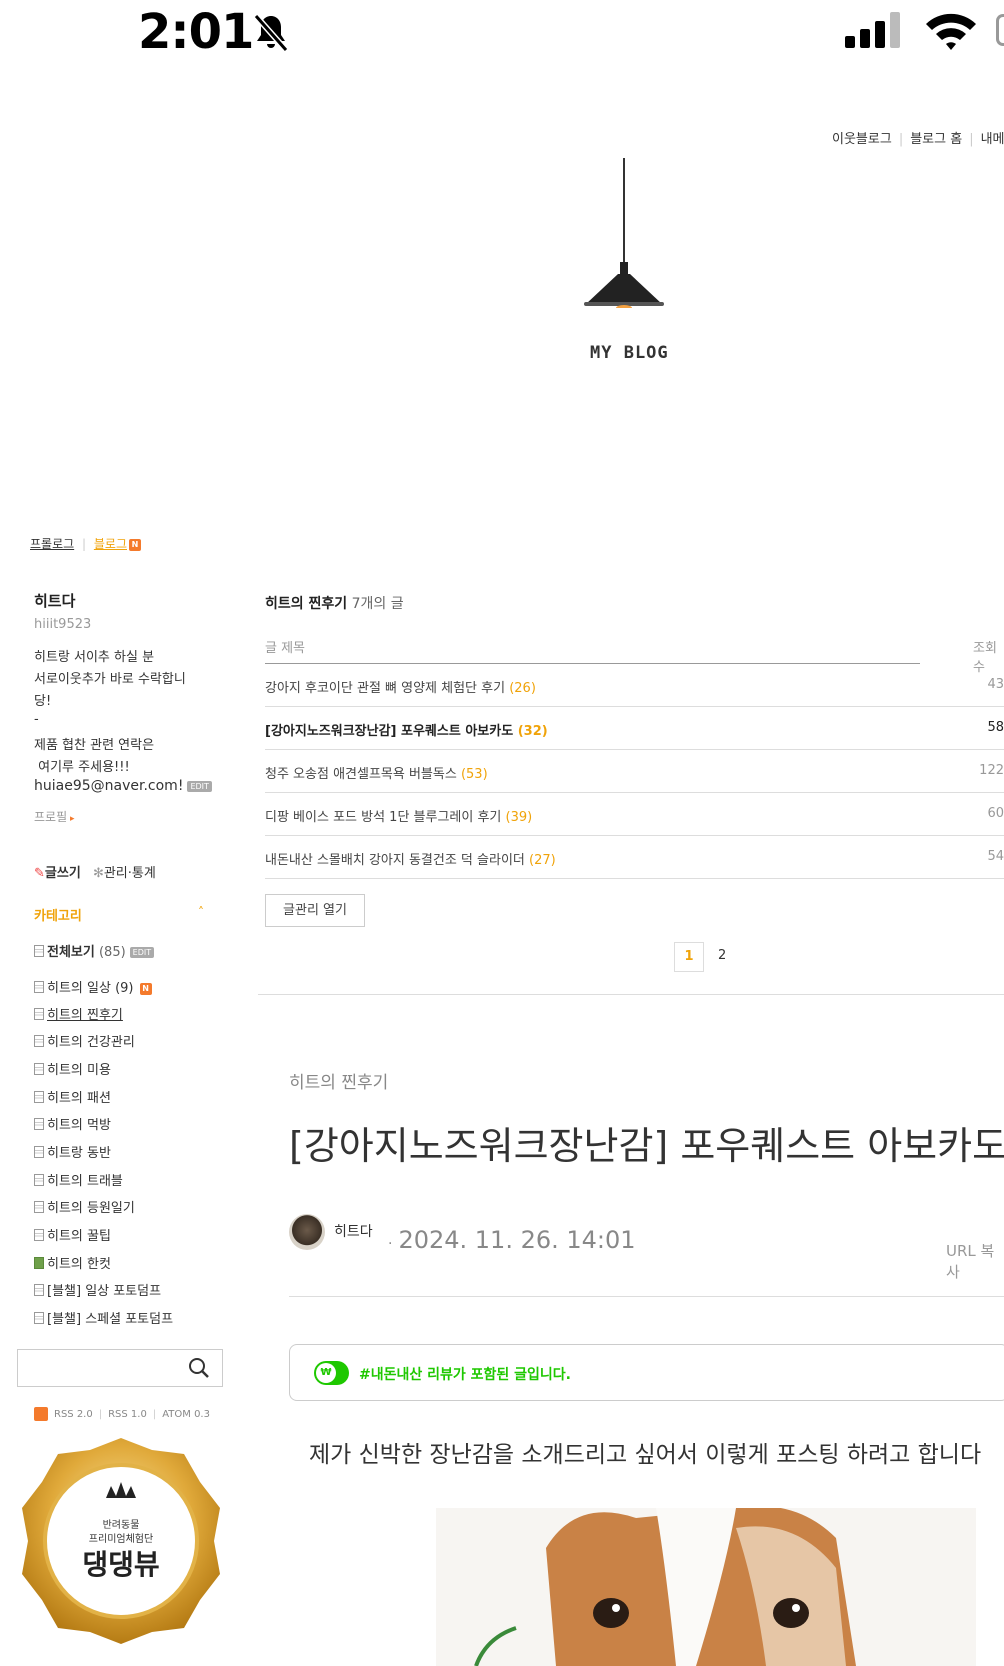 The image size is (1004, 1666). I want to click on column-title: 글 제목, so click(285, 648).